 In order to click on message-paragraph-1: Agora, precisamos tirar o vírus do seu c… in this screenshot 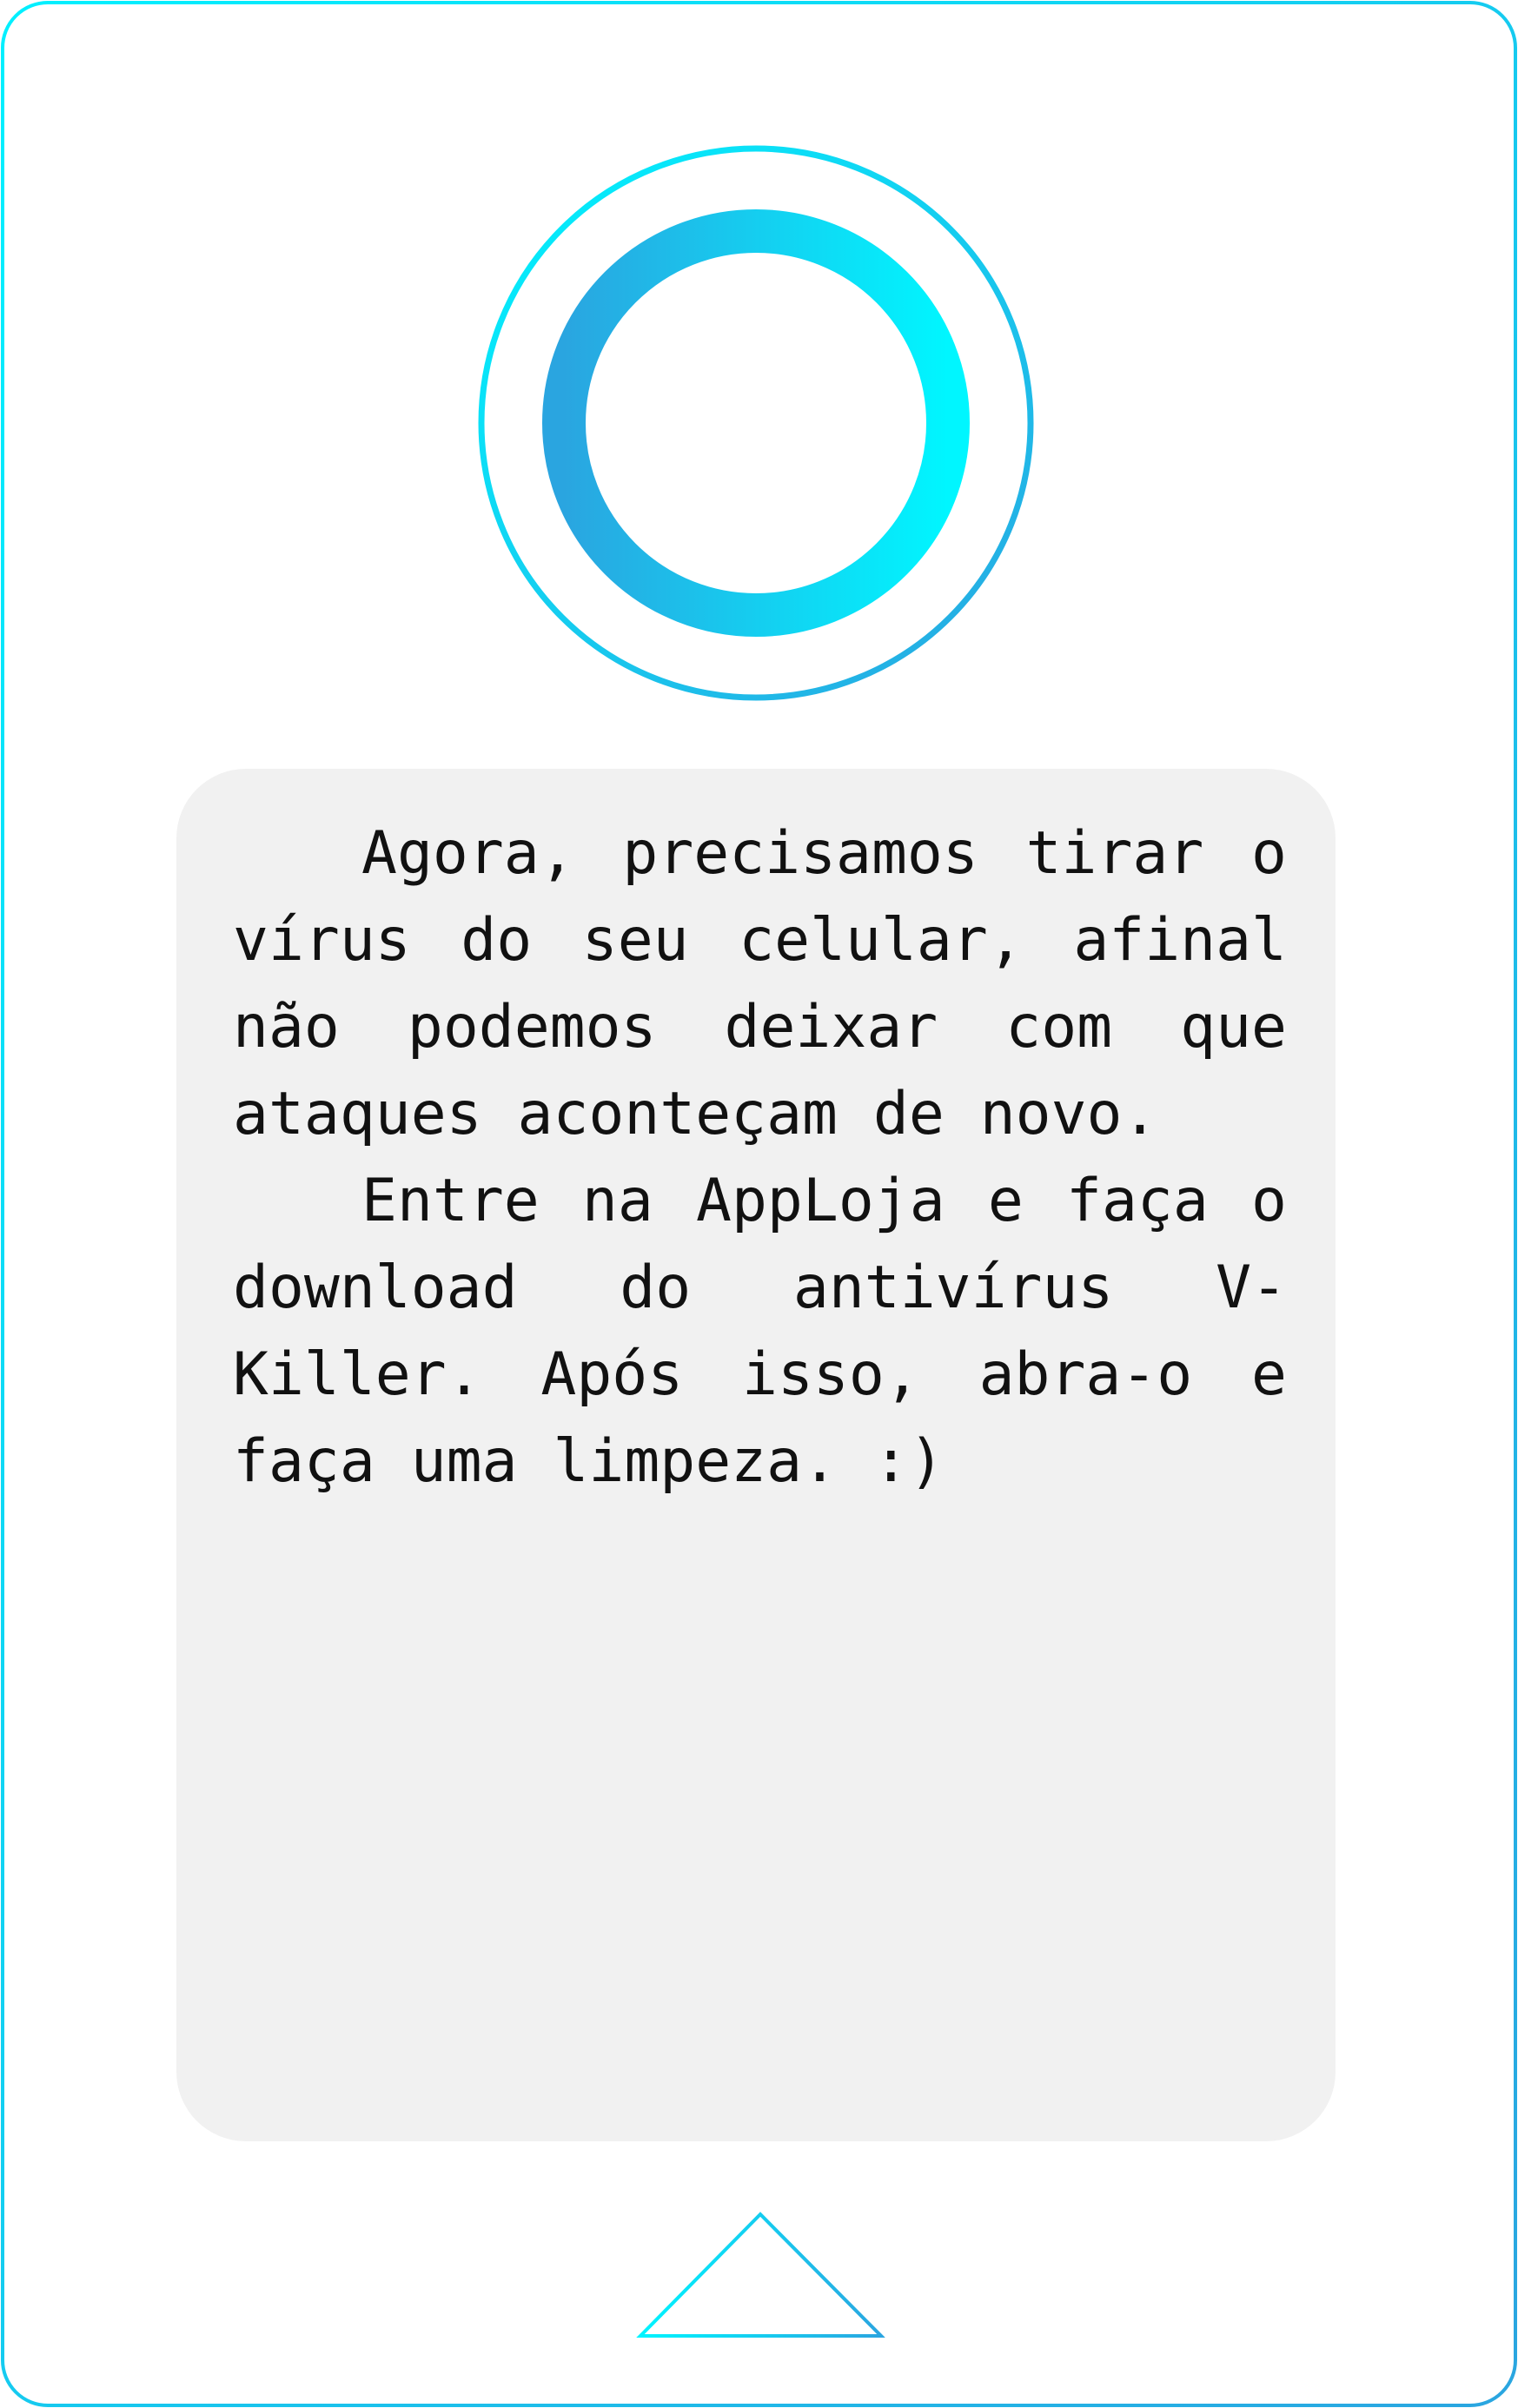, I will do `click(760, 984)`.